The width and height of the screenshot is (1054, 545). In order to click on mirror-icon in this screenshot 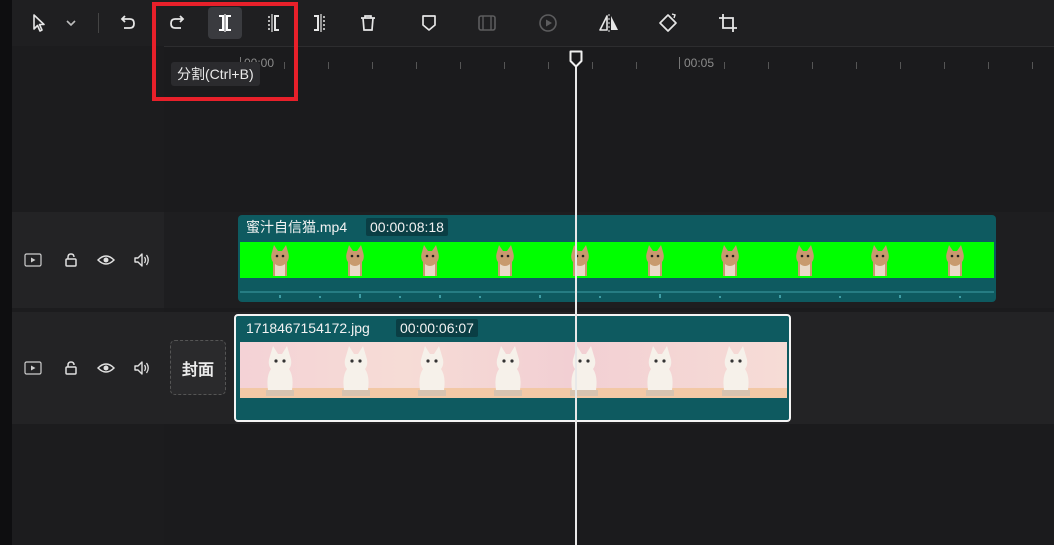, I will do `click(609, 23)`.